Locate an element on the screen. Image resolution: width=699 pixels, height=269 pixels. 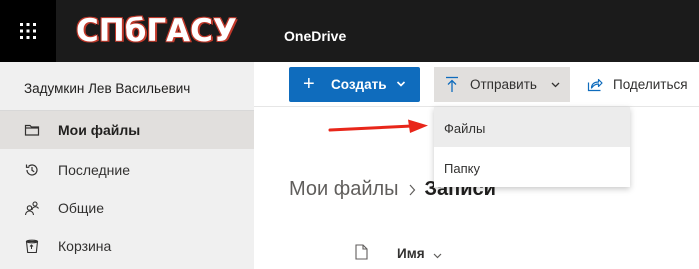
upload-button-label: Отправить is located at coordinates (503, 84).